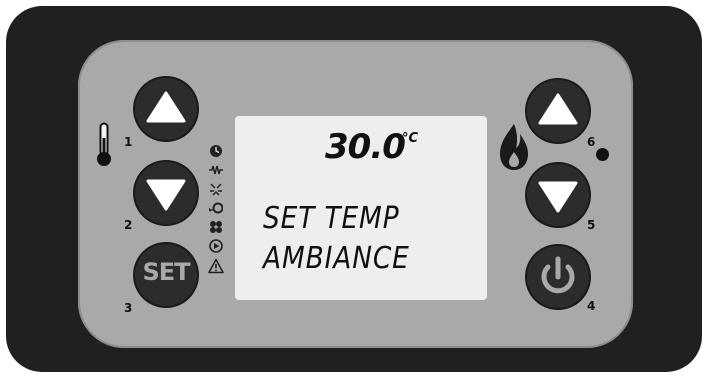 The height and width of the screenshot is (378, 709). I want to click on play-icon, so click(216, 246).